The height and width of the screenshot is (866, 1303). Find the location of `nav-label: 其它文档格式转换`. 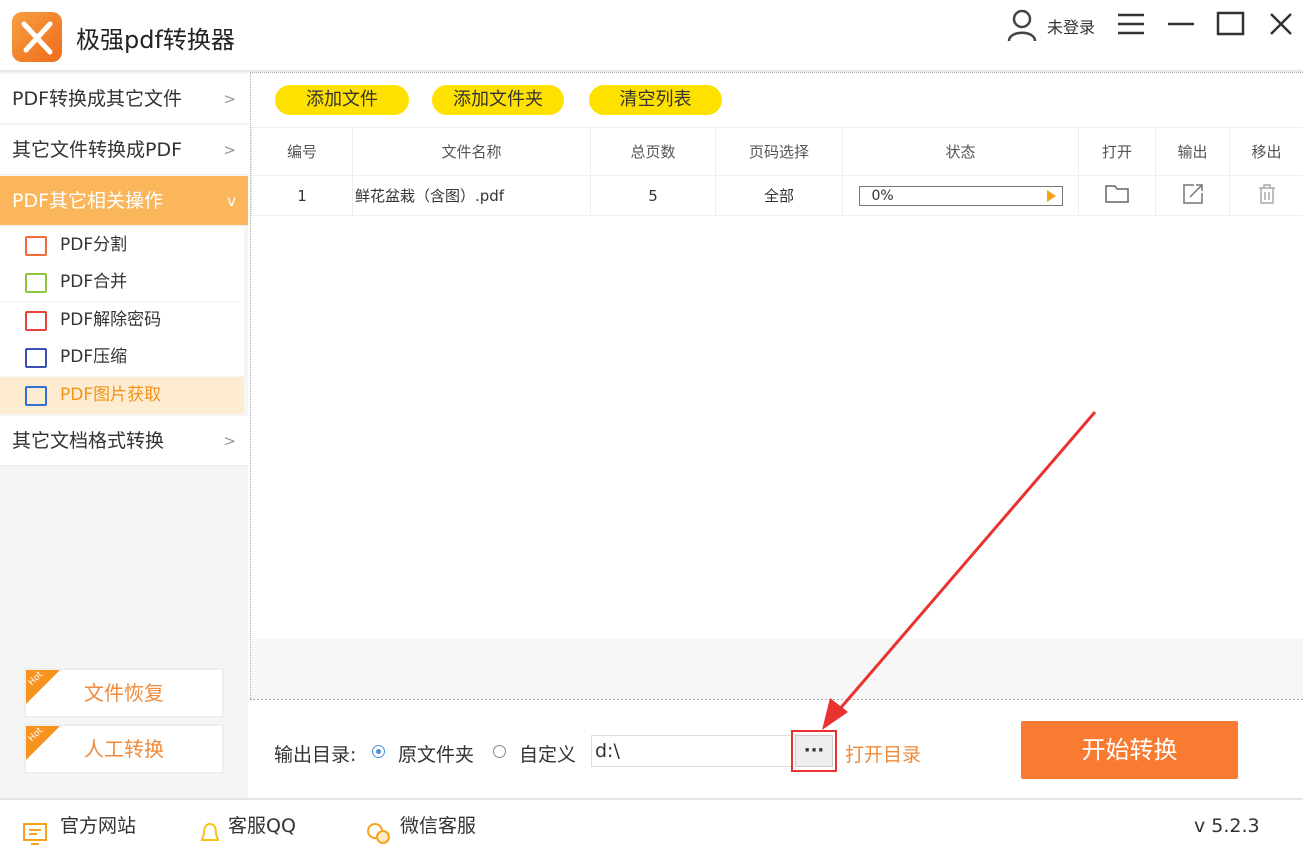

nav-label: 其它文档格式转换 is located at coordinates (88, 441).